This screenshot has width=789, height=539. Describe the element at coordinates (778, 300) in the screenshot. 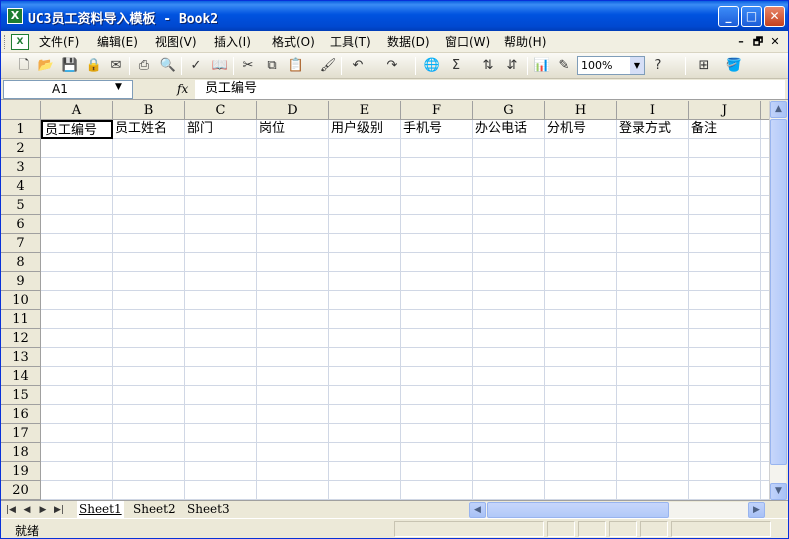

I see `vertical-scrollbar: ▲ ▼` at that location.